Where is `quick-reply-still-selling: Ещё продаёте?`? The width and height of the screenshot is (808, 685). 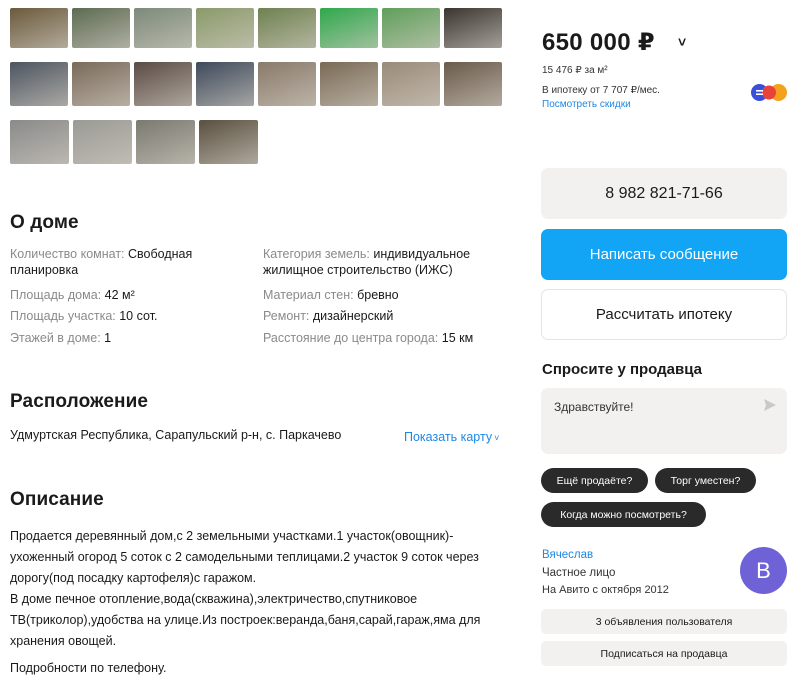 quick-reply-still-selling: Ещё продаёте? is located at coordinates (594, 480).